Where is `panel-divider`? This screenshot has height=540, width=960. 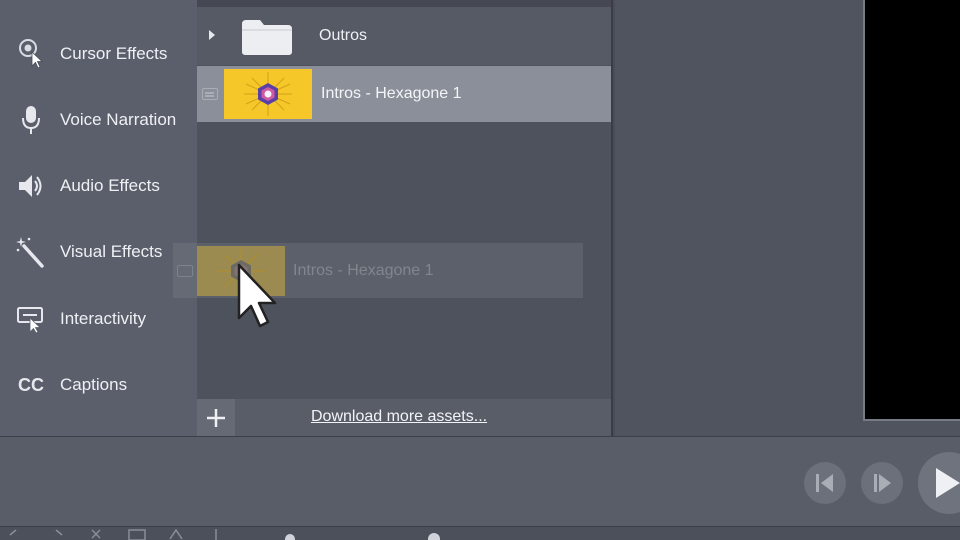
panel-divider is located at coordinates (404, 3).